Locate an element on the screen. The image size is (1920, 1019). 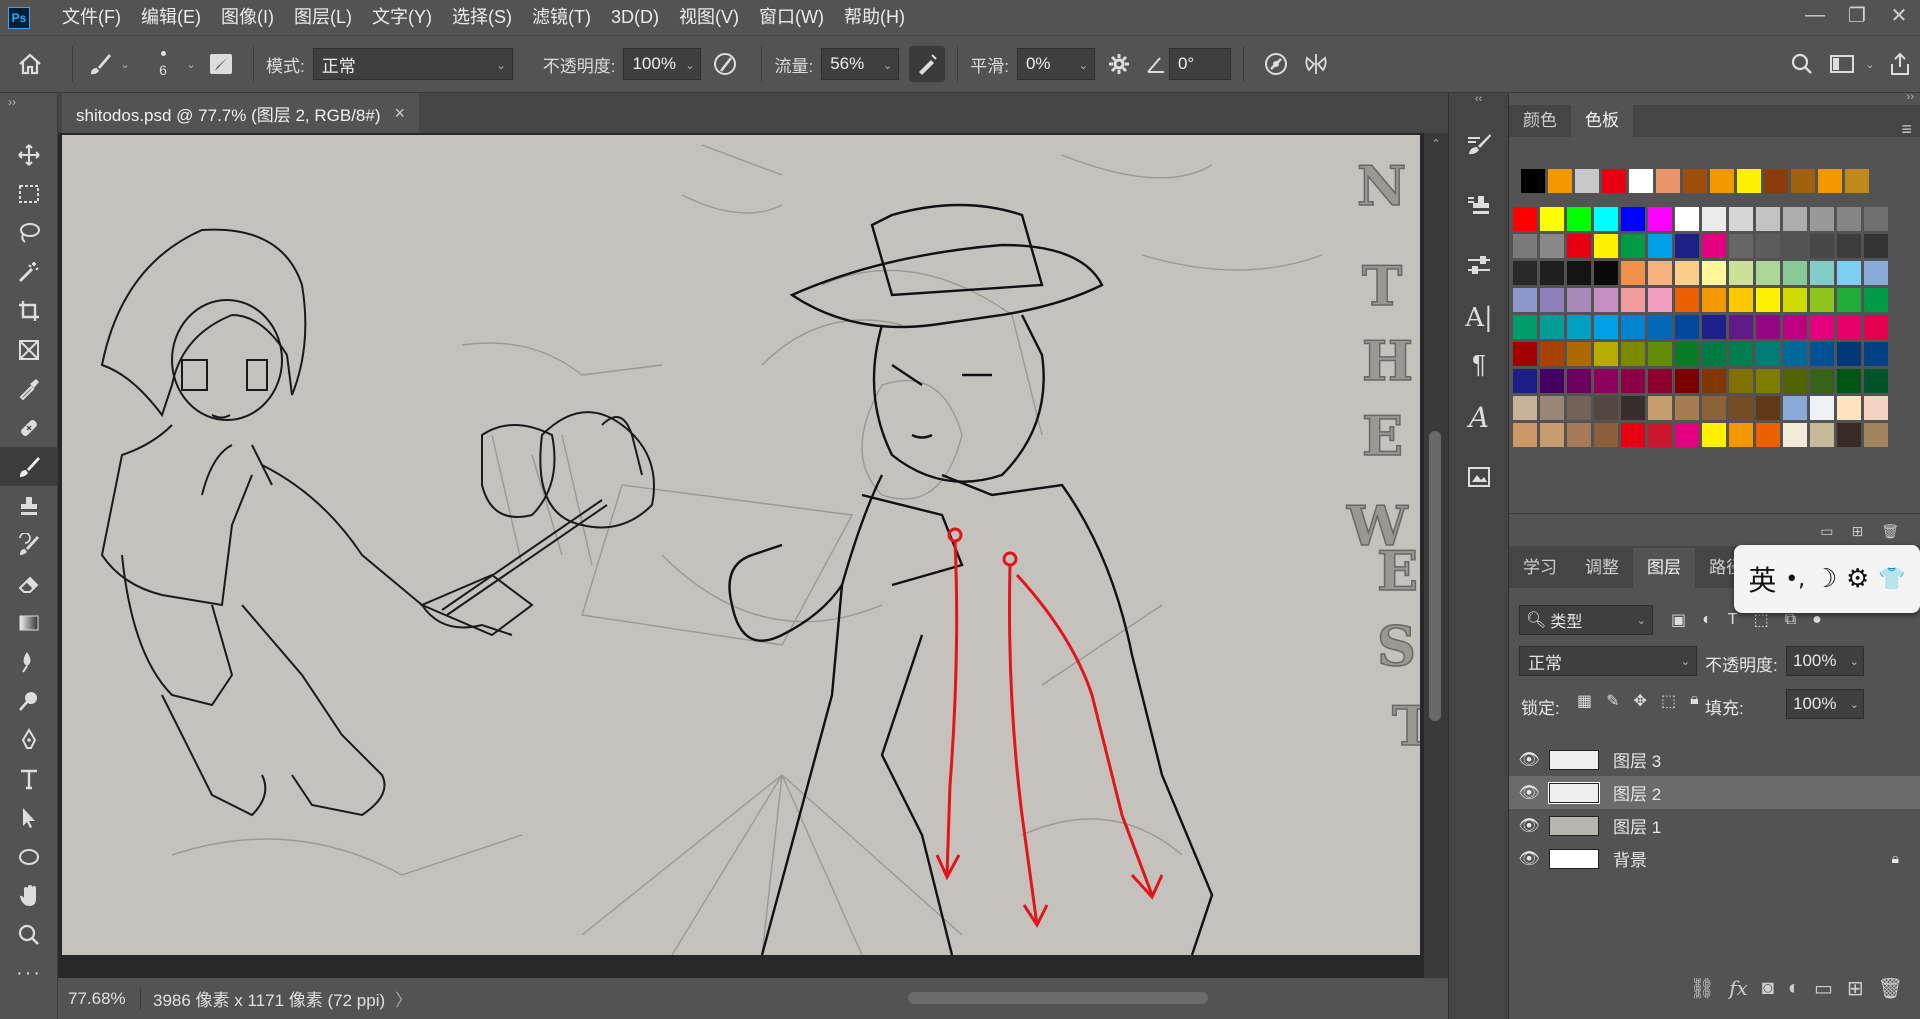
path-selection-tool-icon is located at coordinates (29, 817).